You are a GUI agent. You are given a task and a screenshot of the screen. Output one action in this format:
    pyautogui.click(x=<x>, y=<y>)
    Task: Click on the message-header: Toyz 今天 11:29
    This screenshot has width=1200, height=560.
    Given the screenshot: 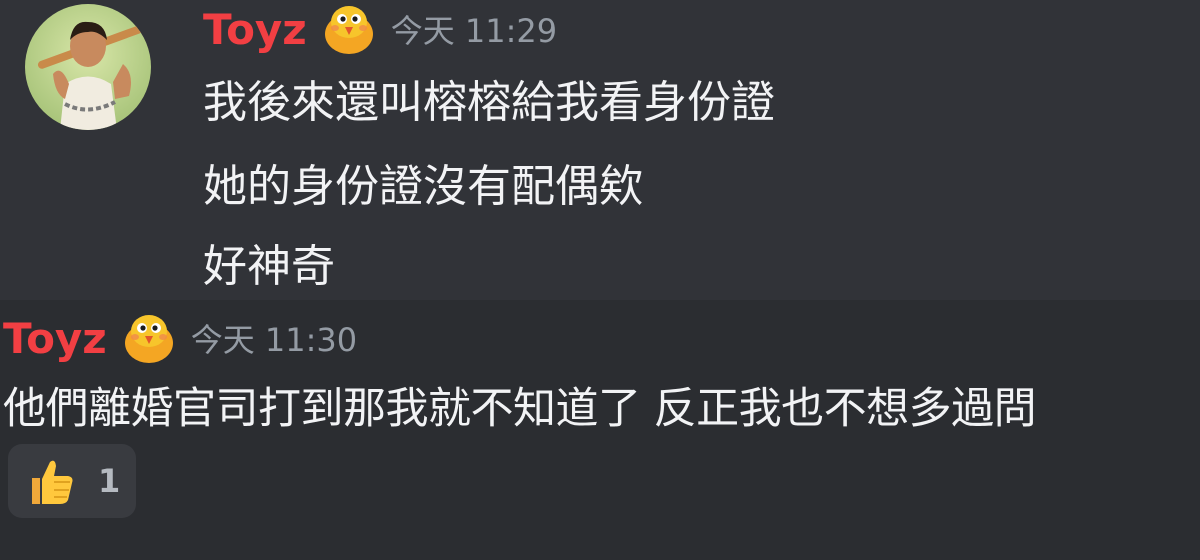 What is the action you would take?
    pyautogui.click(x=380, y=29)
    